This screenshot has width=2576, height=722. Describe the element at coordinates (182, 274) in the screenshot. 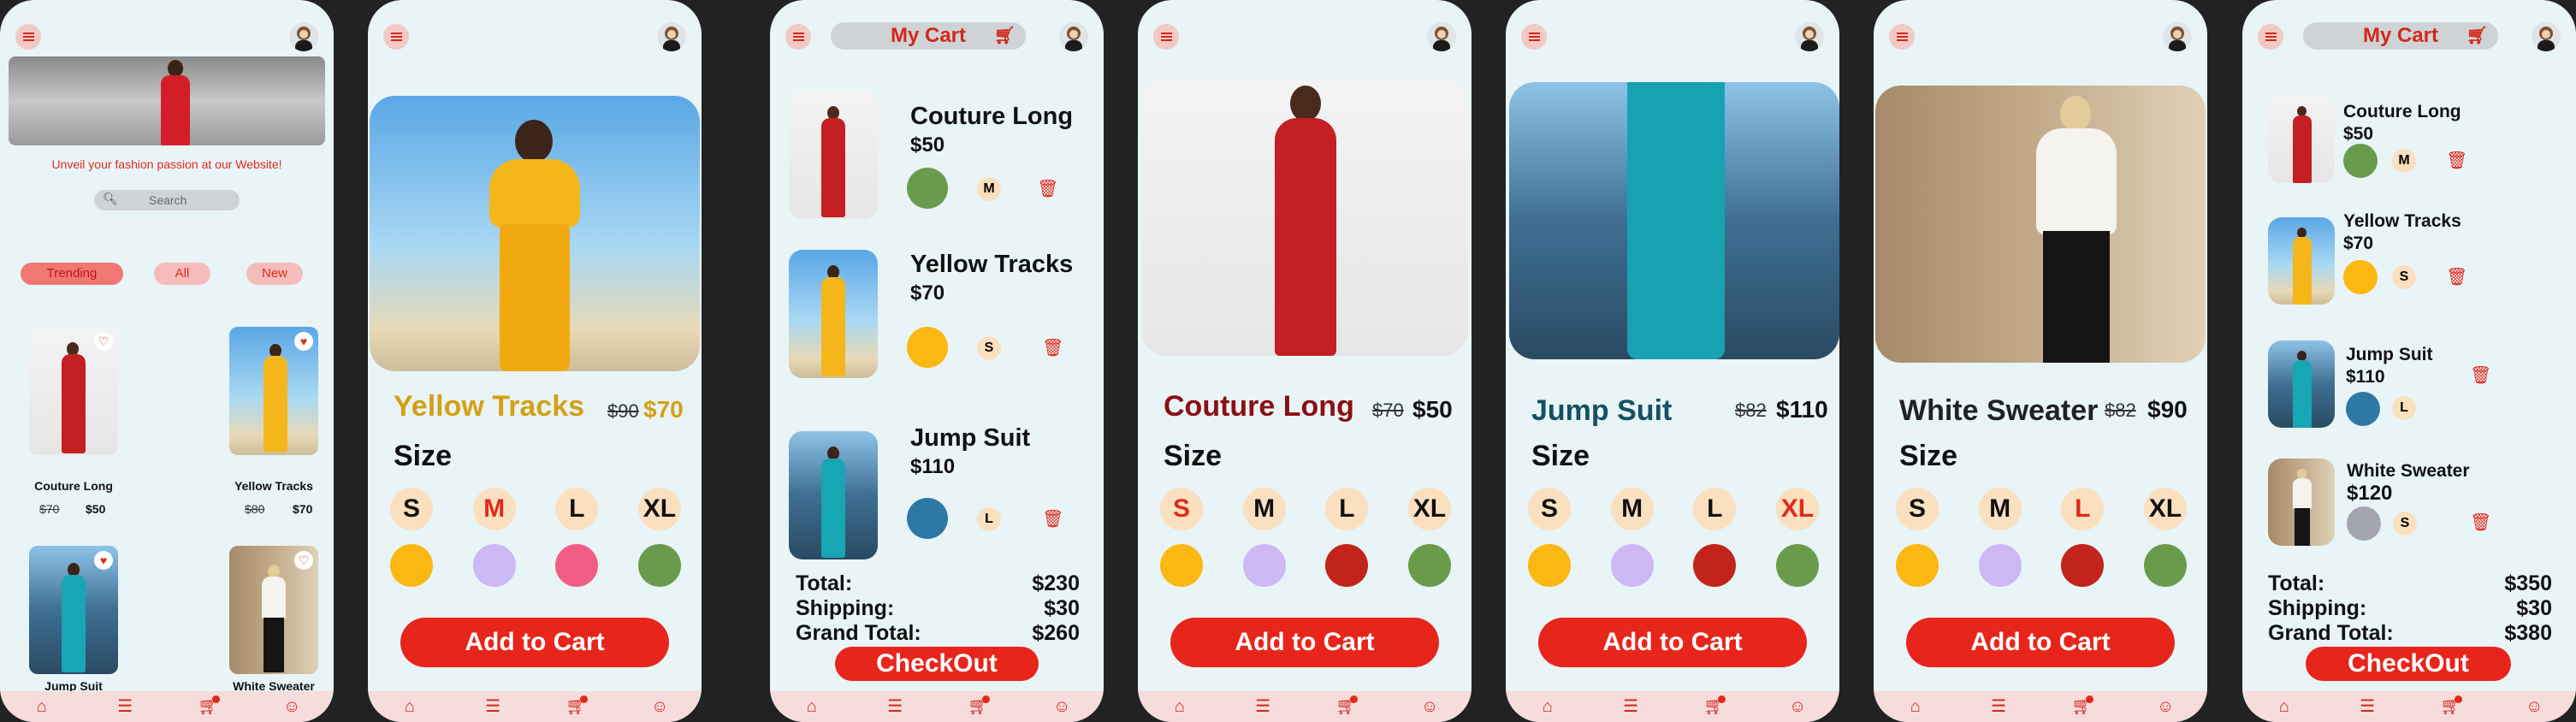

I see `tag-all: All` at that location.